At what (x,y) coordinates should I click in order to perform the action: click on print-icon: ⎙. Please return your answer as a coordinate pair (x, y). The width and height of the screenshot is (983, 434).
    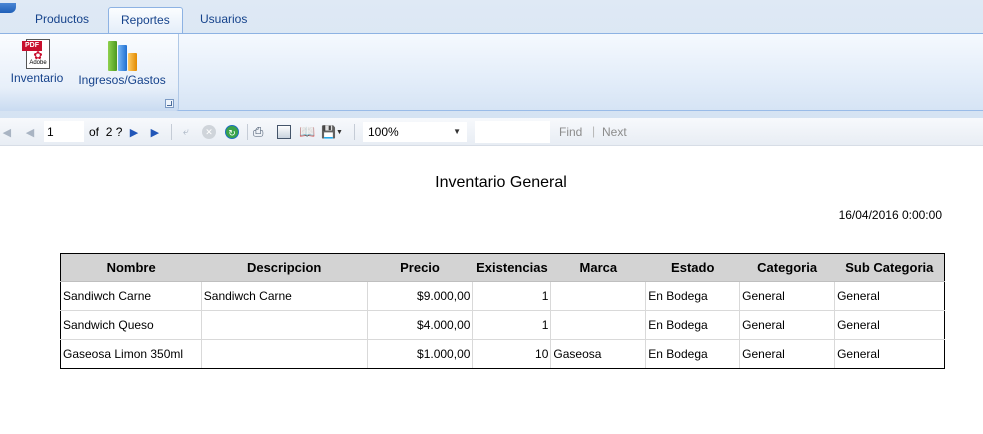
    Looking at the image, I should click on (258, 132).